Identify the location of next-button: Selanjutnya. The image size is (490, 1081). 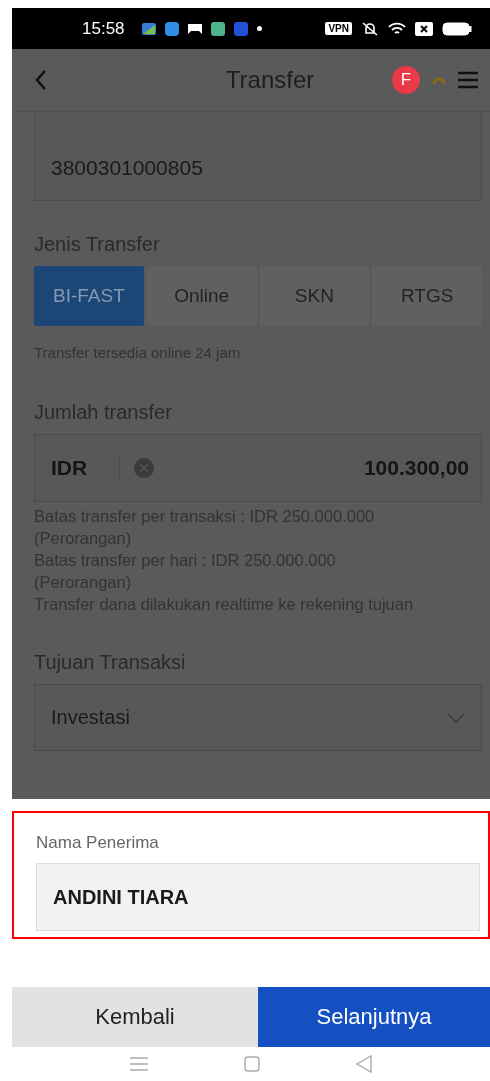
(374, 1017).